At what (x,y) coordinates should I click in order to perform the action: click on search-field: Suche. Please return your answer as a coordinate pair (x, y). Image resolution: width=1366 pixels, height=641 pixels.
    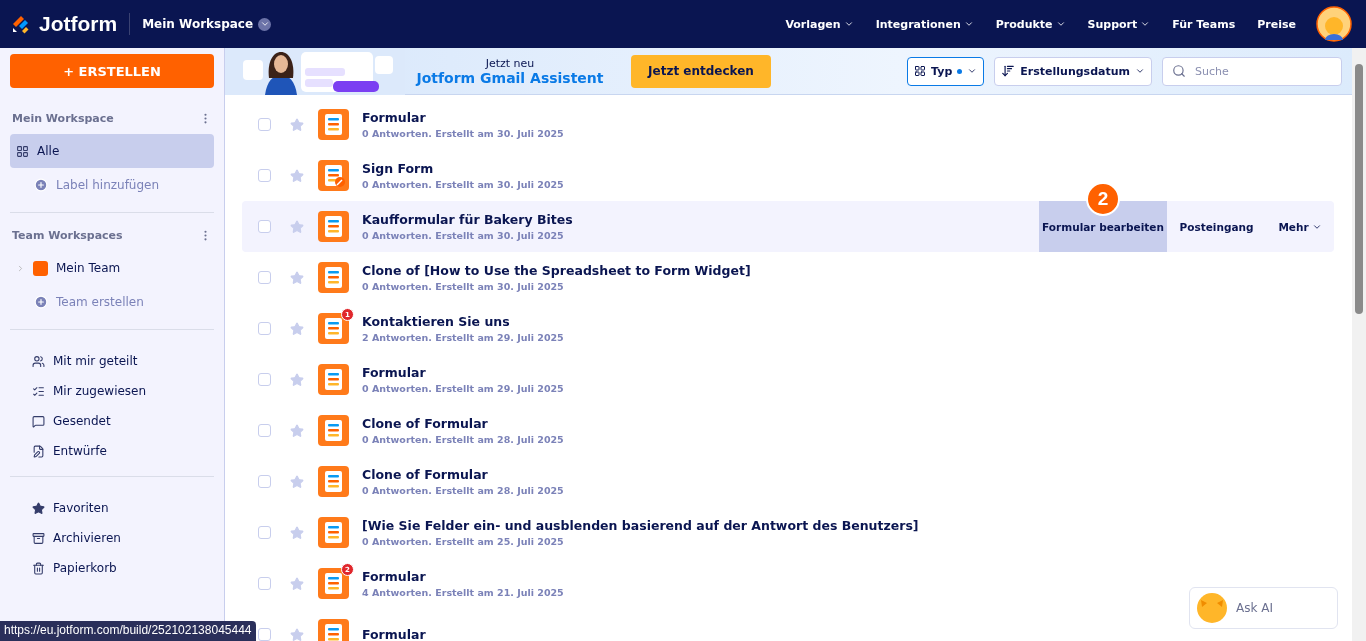
    Looking at the image, I should click on (1252, 71).